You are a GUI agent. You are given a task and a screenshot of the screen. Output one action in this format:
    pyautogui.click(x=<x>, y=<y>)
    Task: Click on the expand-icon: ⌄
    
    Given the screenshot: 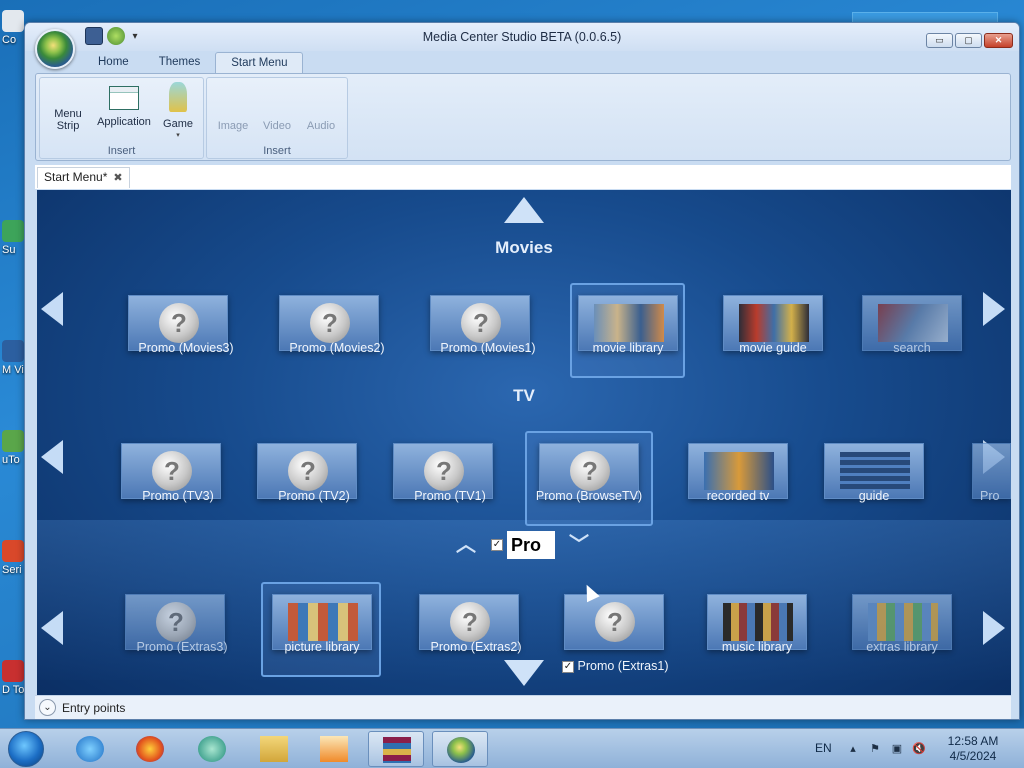 What is the action you would take?
    pyautogui.click(x=47, y=707)
    